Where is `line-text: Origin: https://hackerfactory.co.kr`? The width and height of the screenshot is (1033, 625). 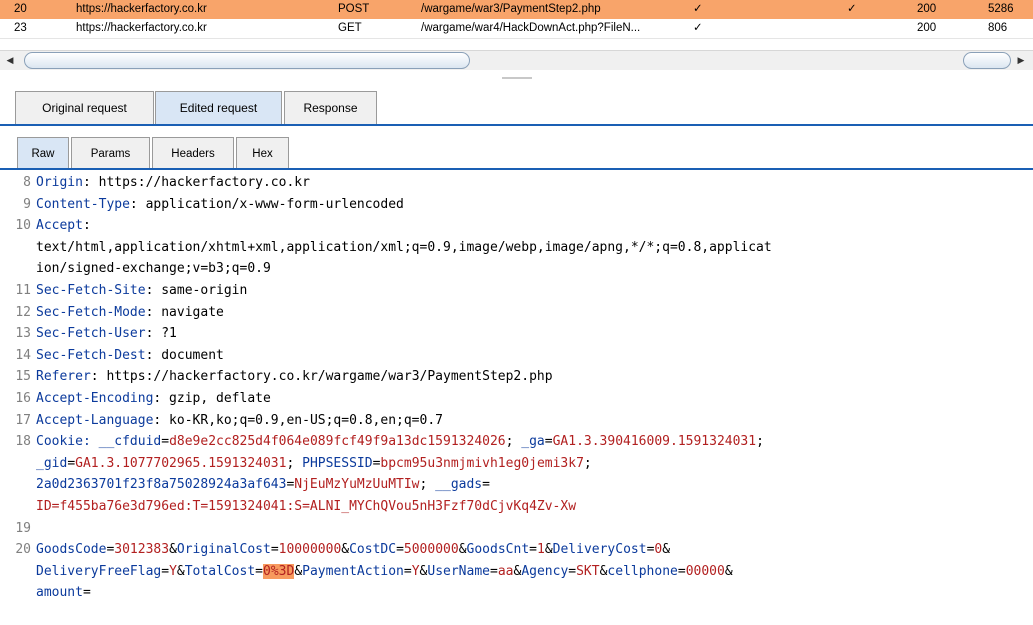
line-text: Origin: https://hackerfactory.co.kr is located at coordinates (173, 182).